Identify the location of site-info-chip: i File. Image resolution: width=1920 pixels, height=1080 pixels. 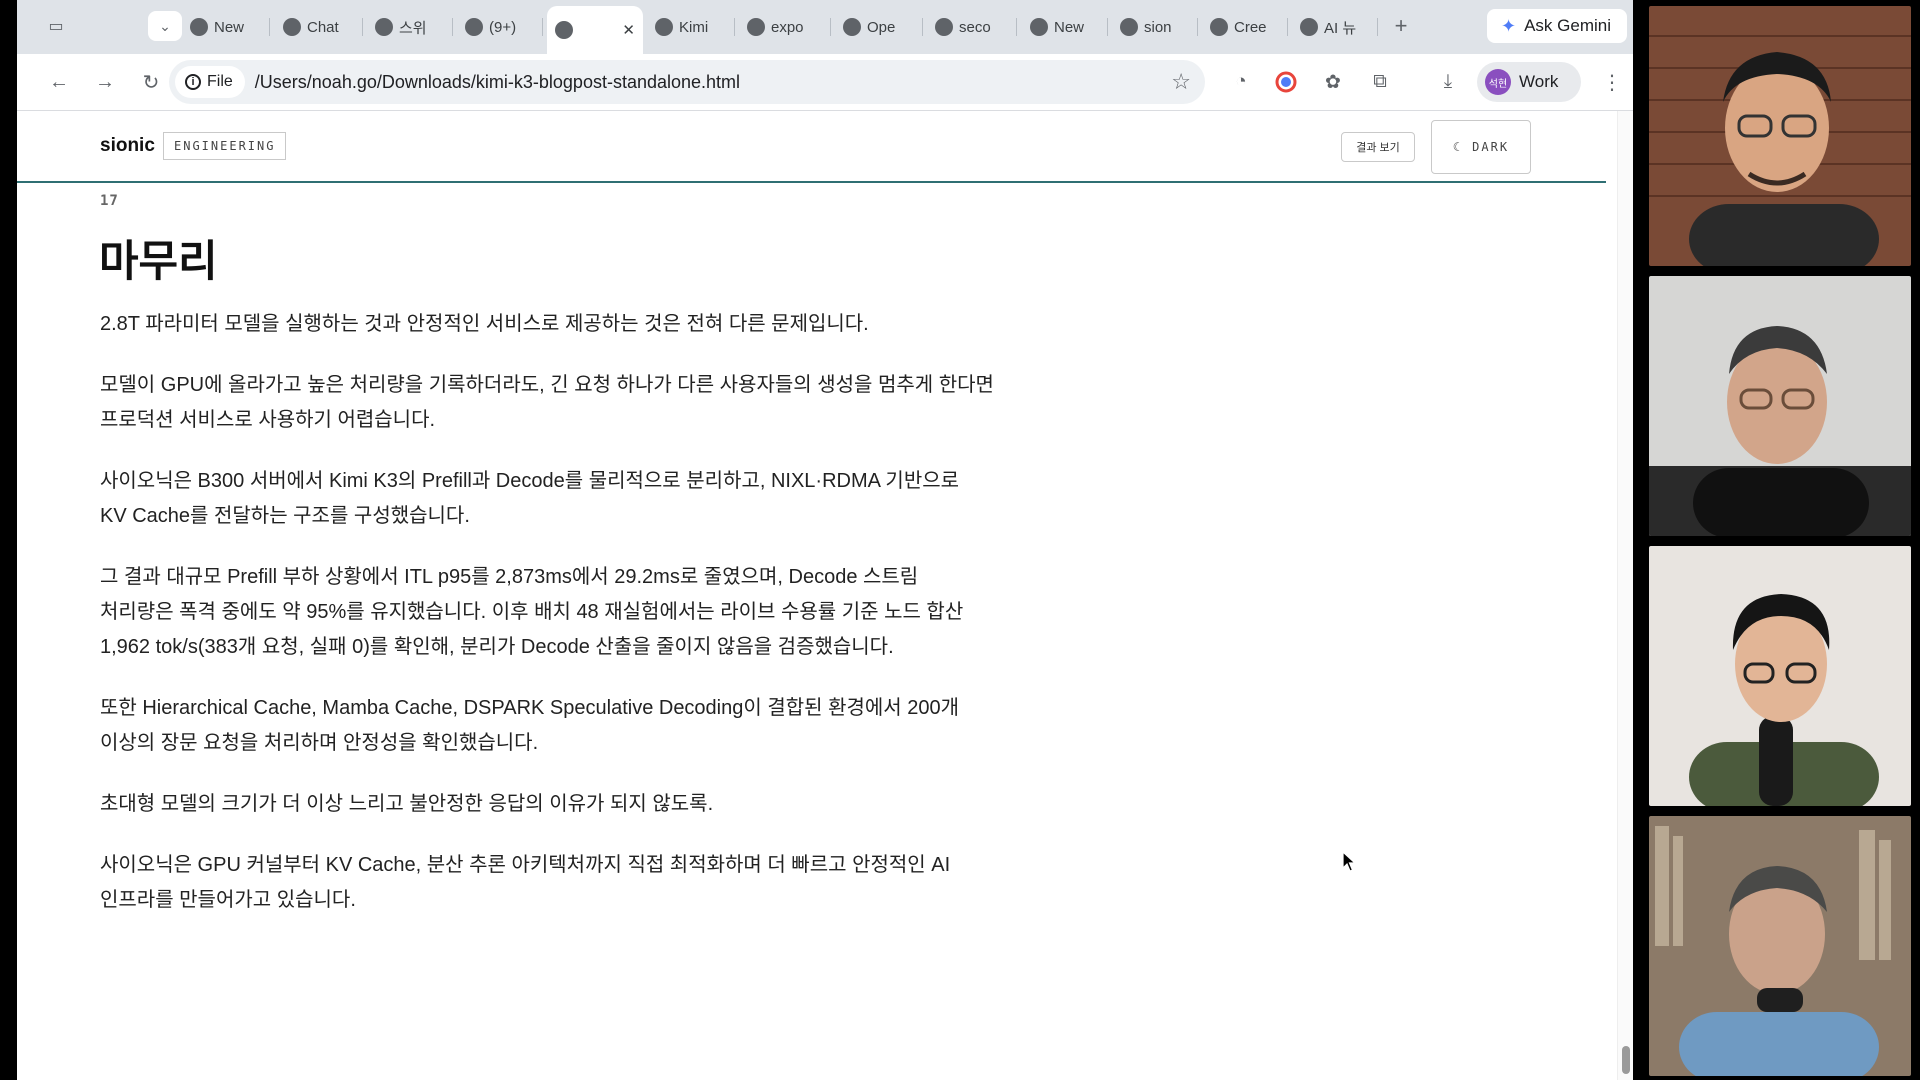
(210, 82).